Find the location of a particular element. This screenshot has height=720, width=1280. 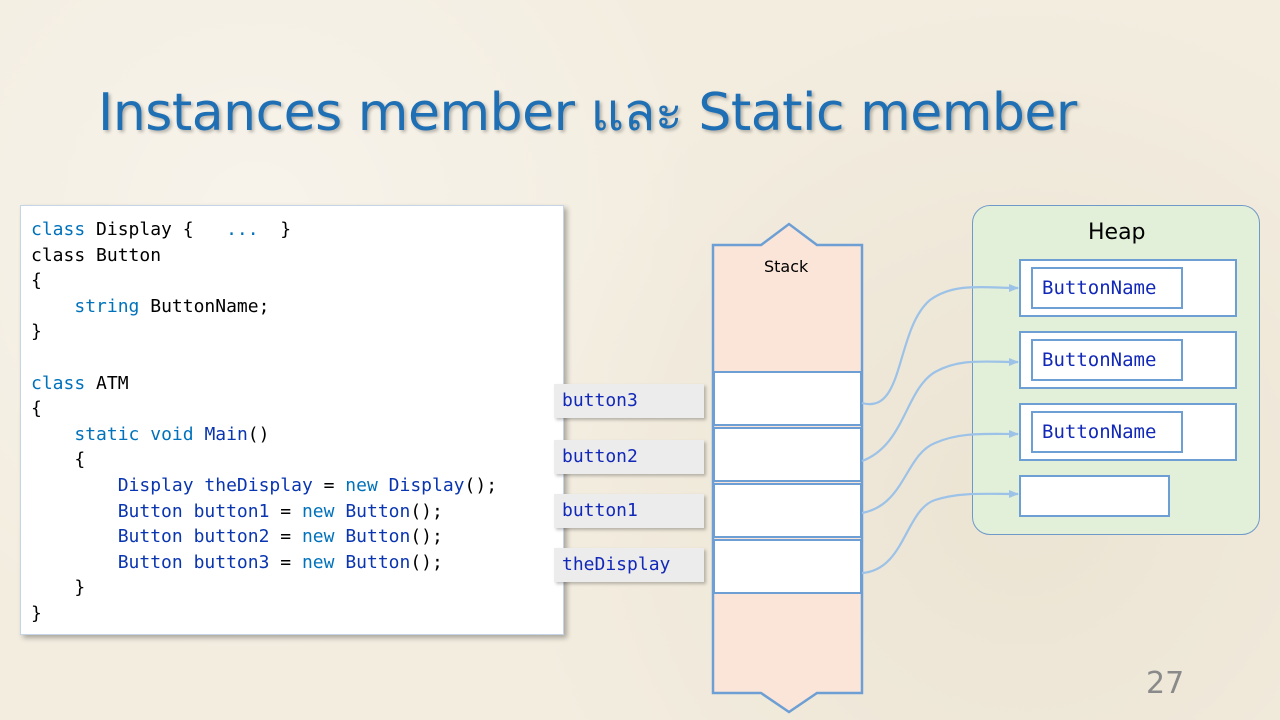

page-number: 27 is located at coordinates (1165, 683).